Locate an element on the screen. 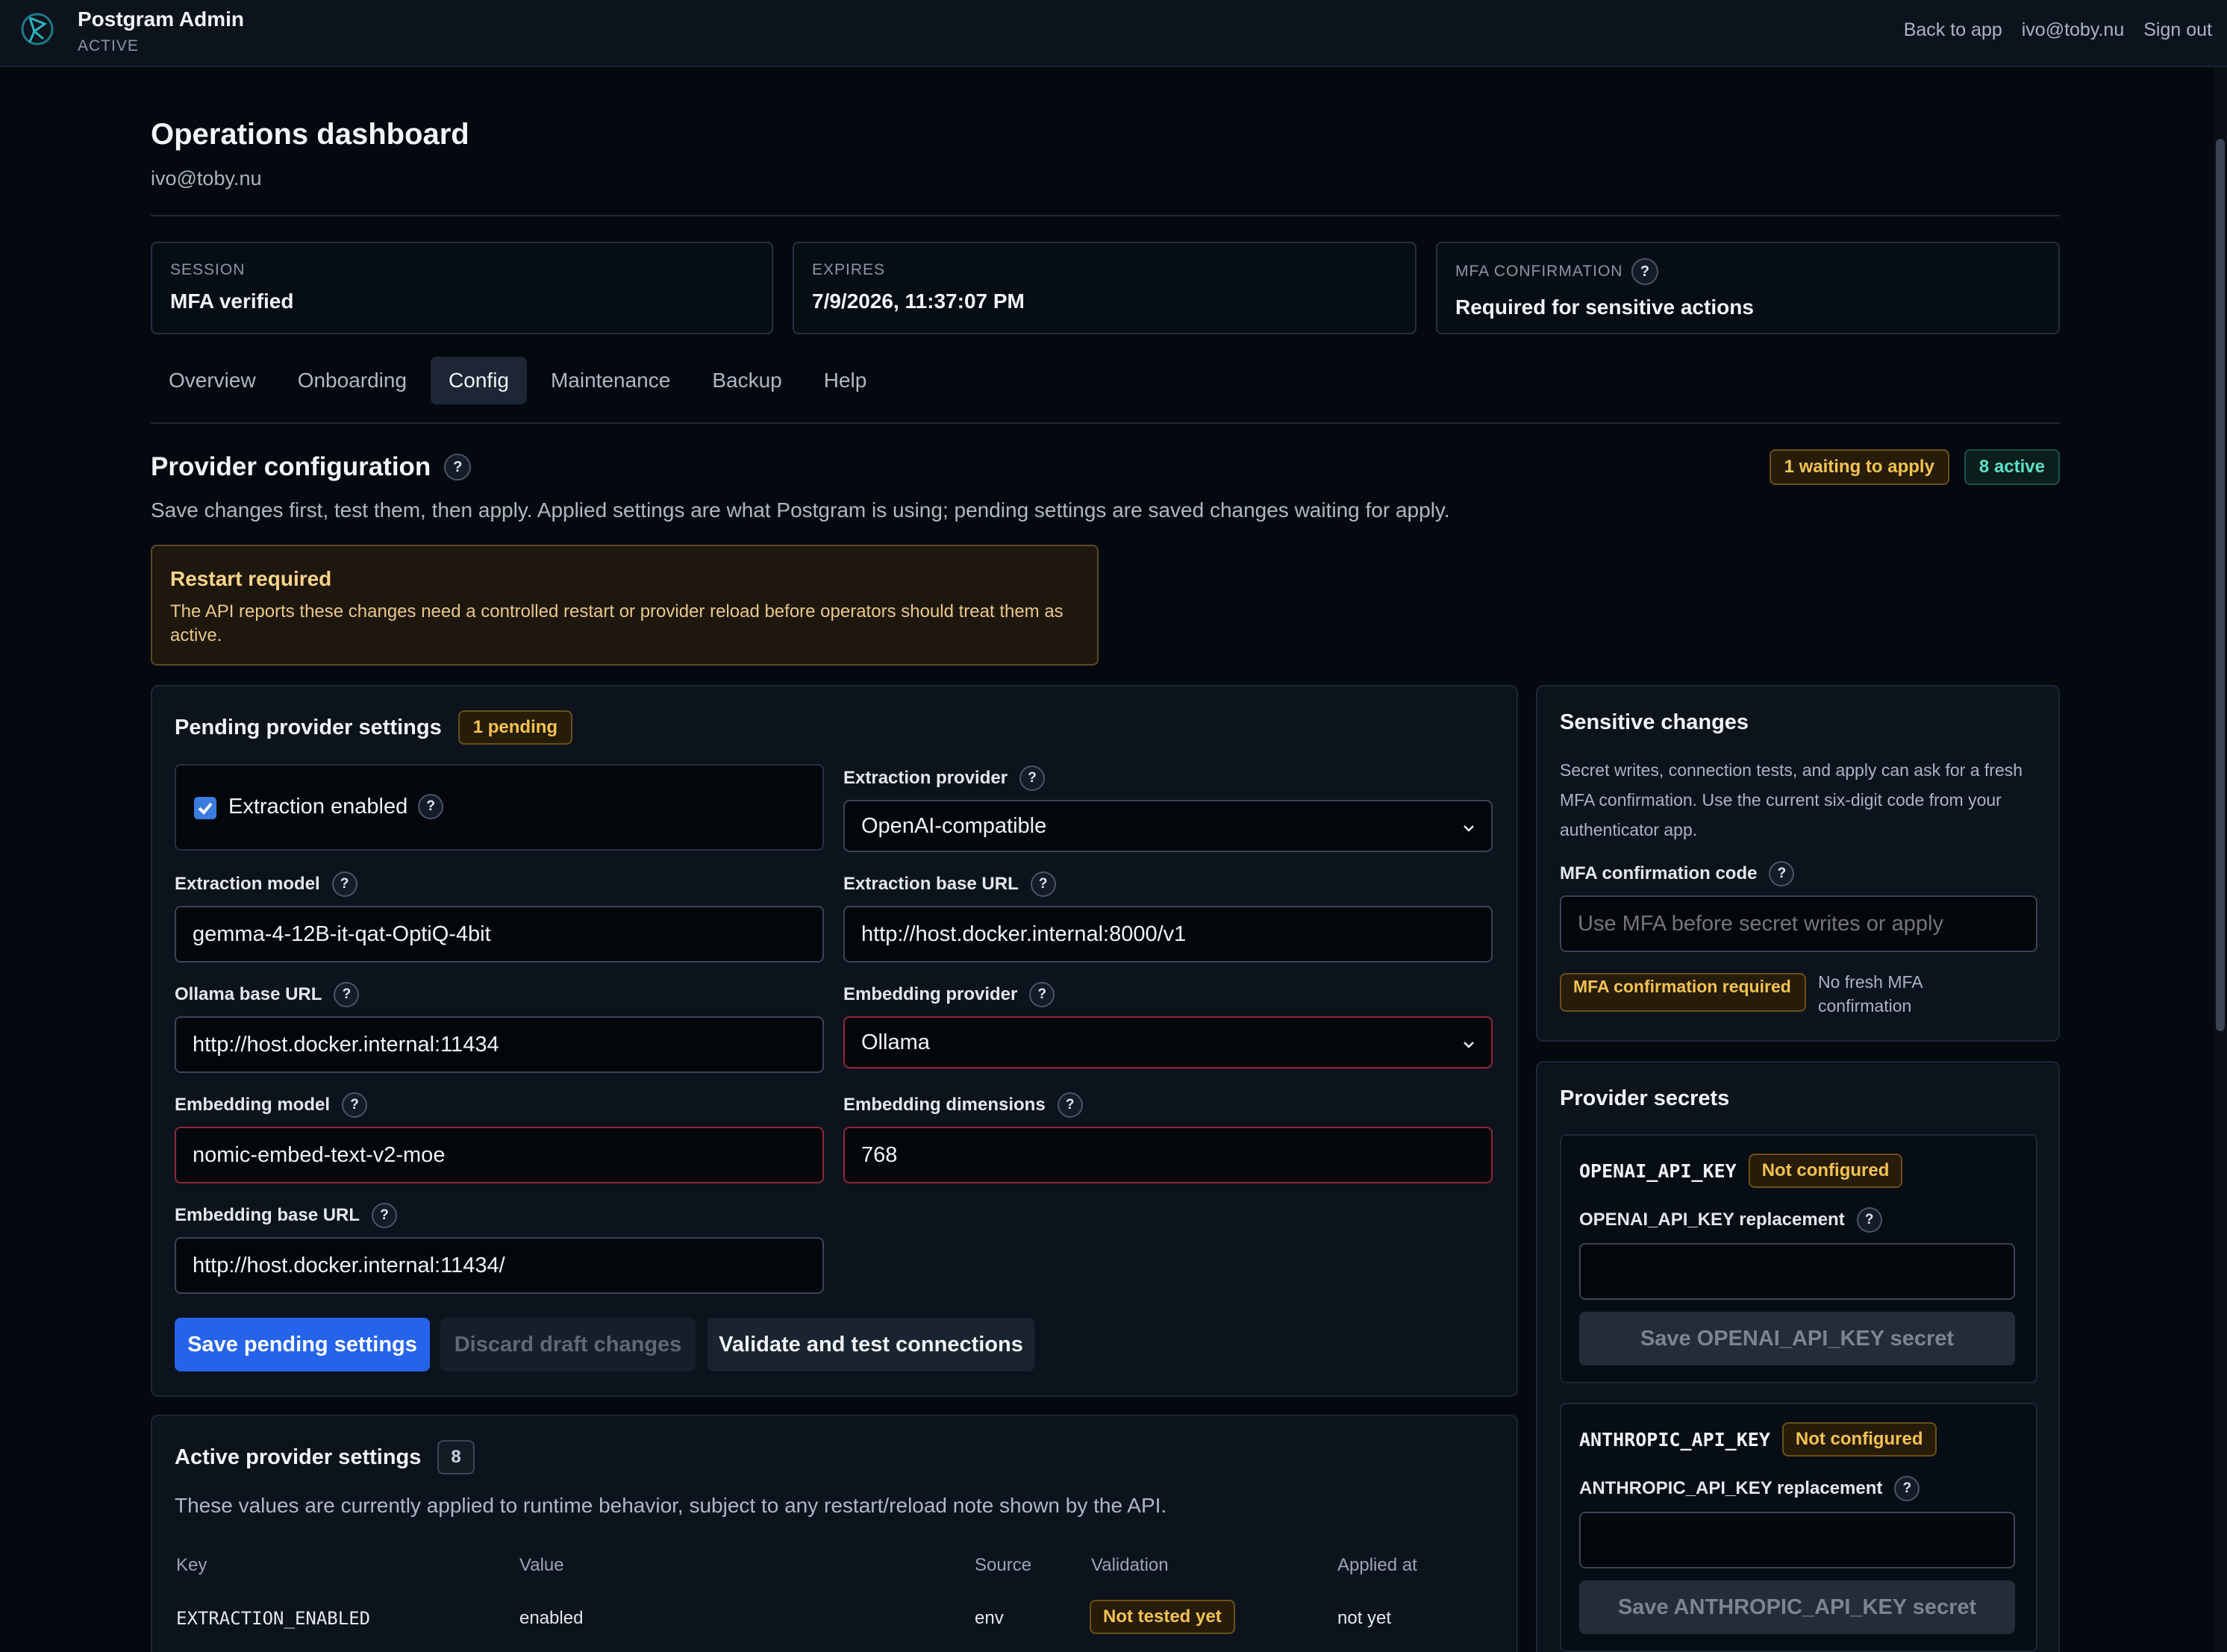 This screenshot has width=2227, height=1652. header-divider is located at coordinates (1105, 216).